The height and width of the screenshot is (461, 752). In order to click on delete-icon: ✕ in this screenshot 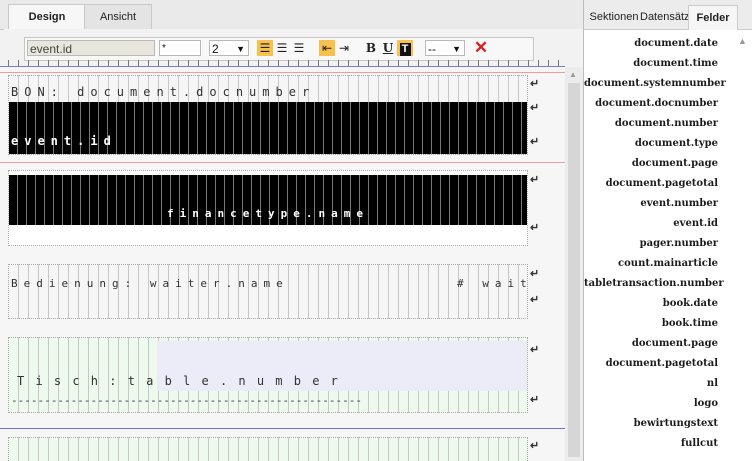, I will do `click(481, 47)`.